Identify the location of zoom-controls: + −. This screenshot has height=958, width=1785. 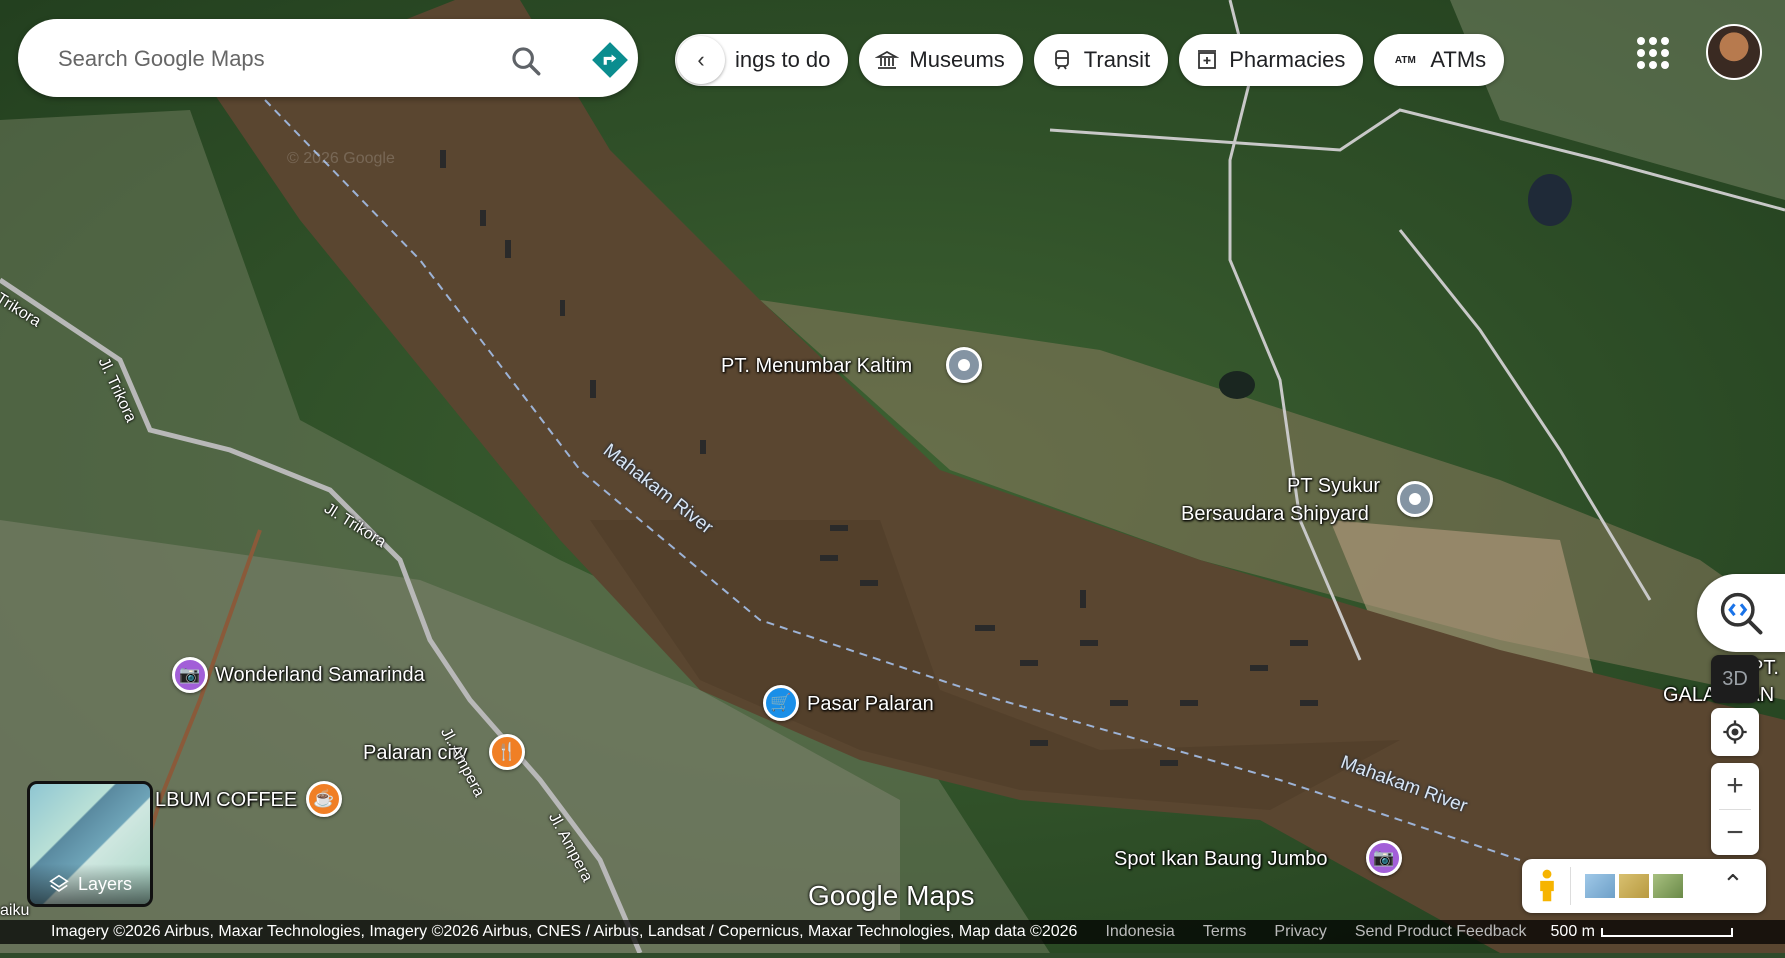
(1735, 809).